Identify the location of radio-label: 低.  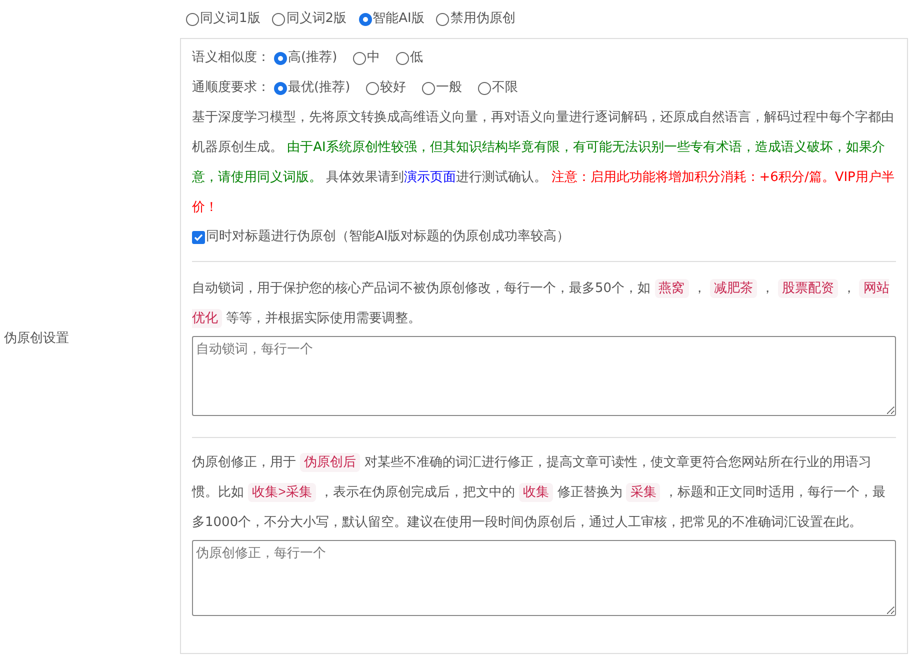
(417, 58).